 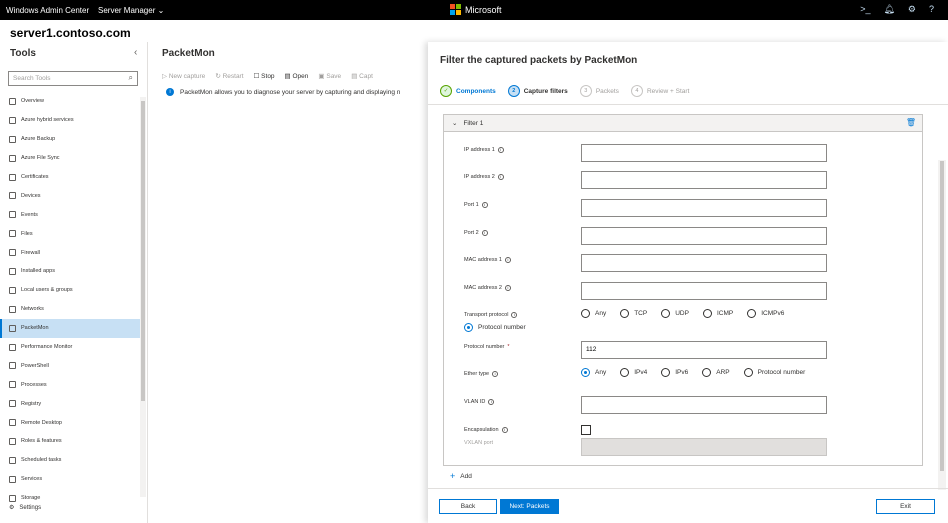 I want to click on panel-scrollbar, so click(x=942, y=325).